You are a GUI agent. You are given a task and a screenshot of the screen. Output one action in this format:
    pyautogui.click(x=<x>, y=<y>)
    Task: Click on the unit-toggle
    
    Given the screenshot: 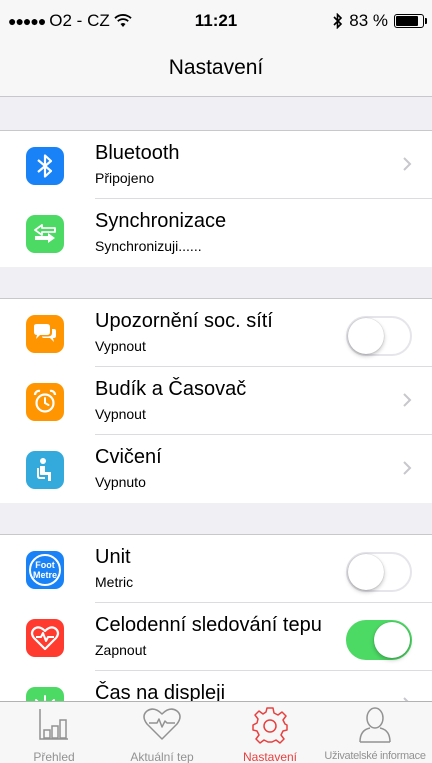 What is the action you would take?
    pyautogui.click(x=379, y=572)
    